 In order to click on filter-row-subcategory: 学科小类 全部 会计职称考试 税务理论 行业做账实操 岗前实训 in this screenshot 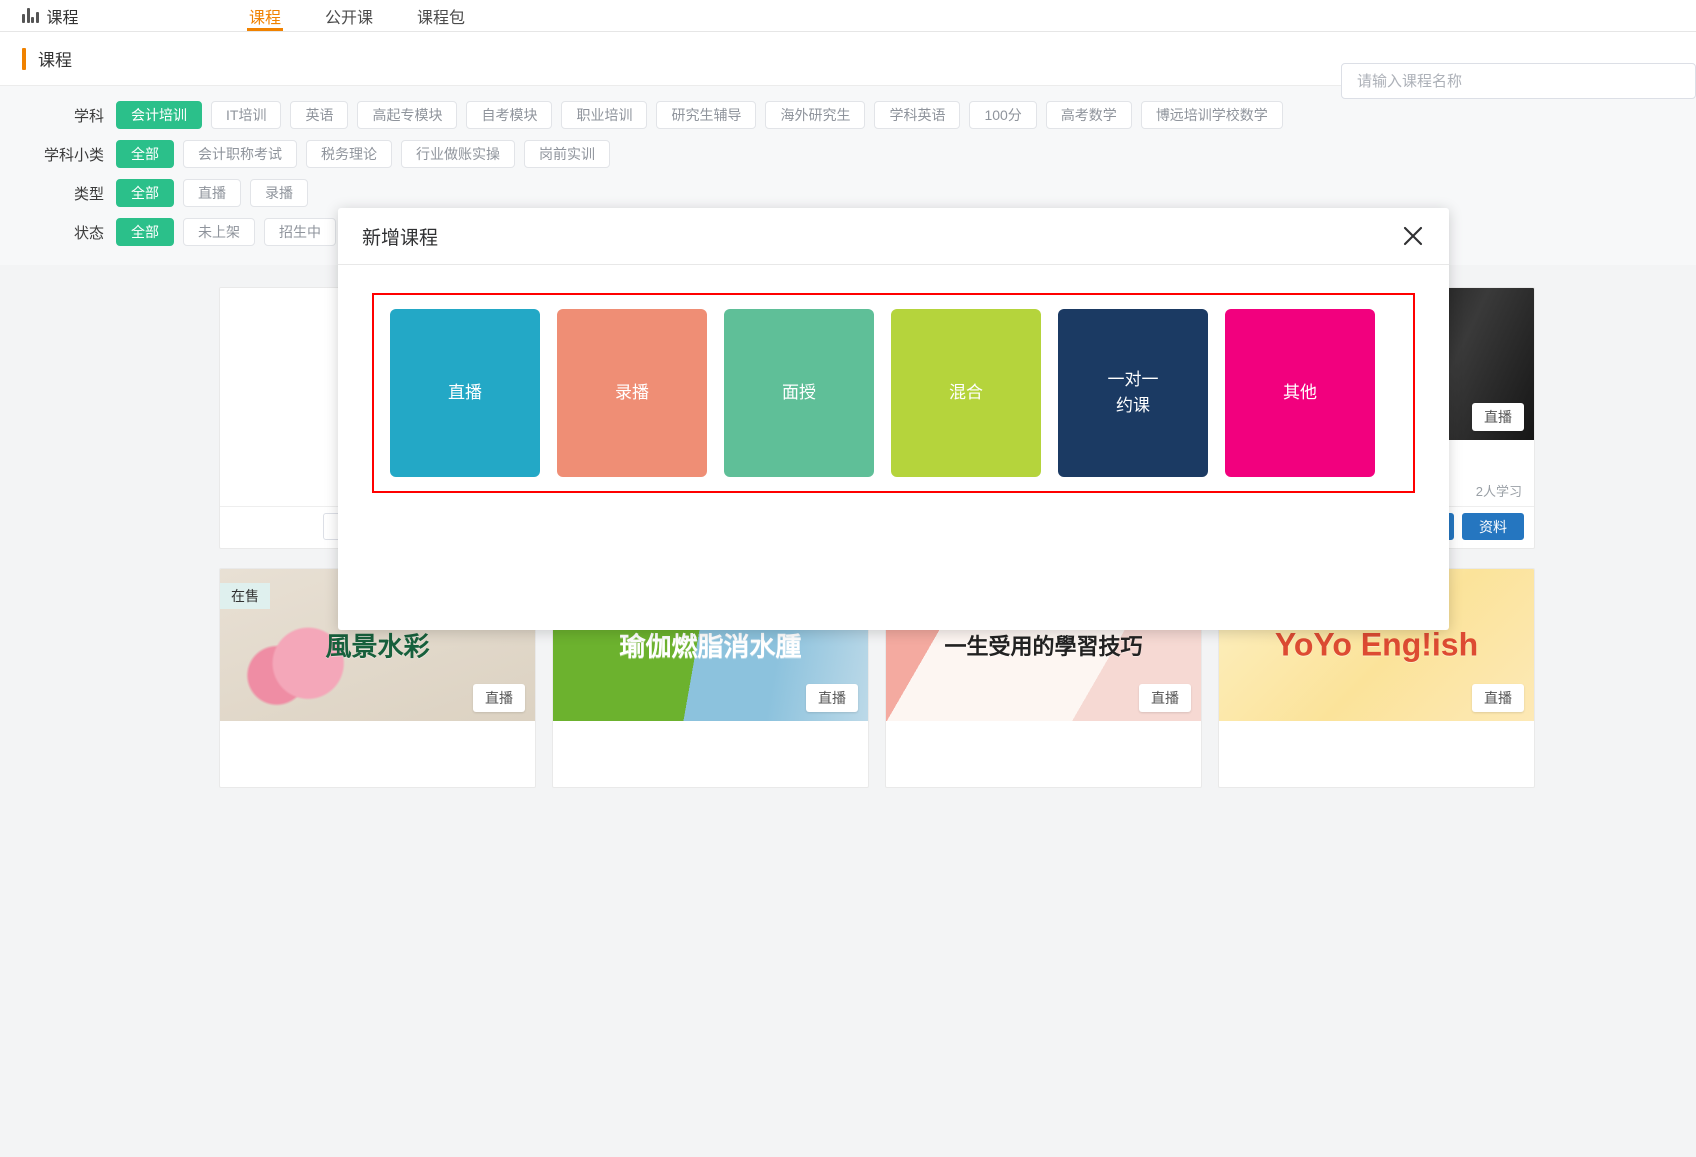, I will do `click(848, 154)`.